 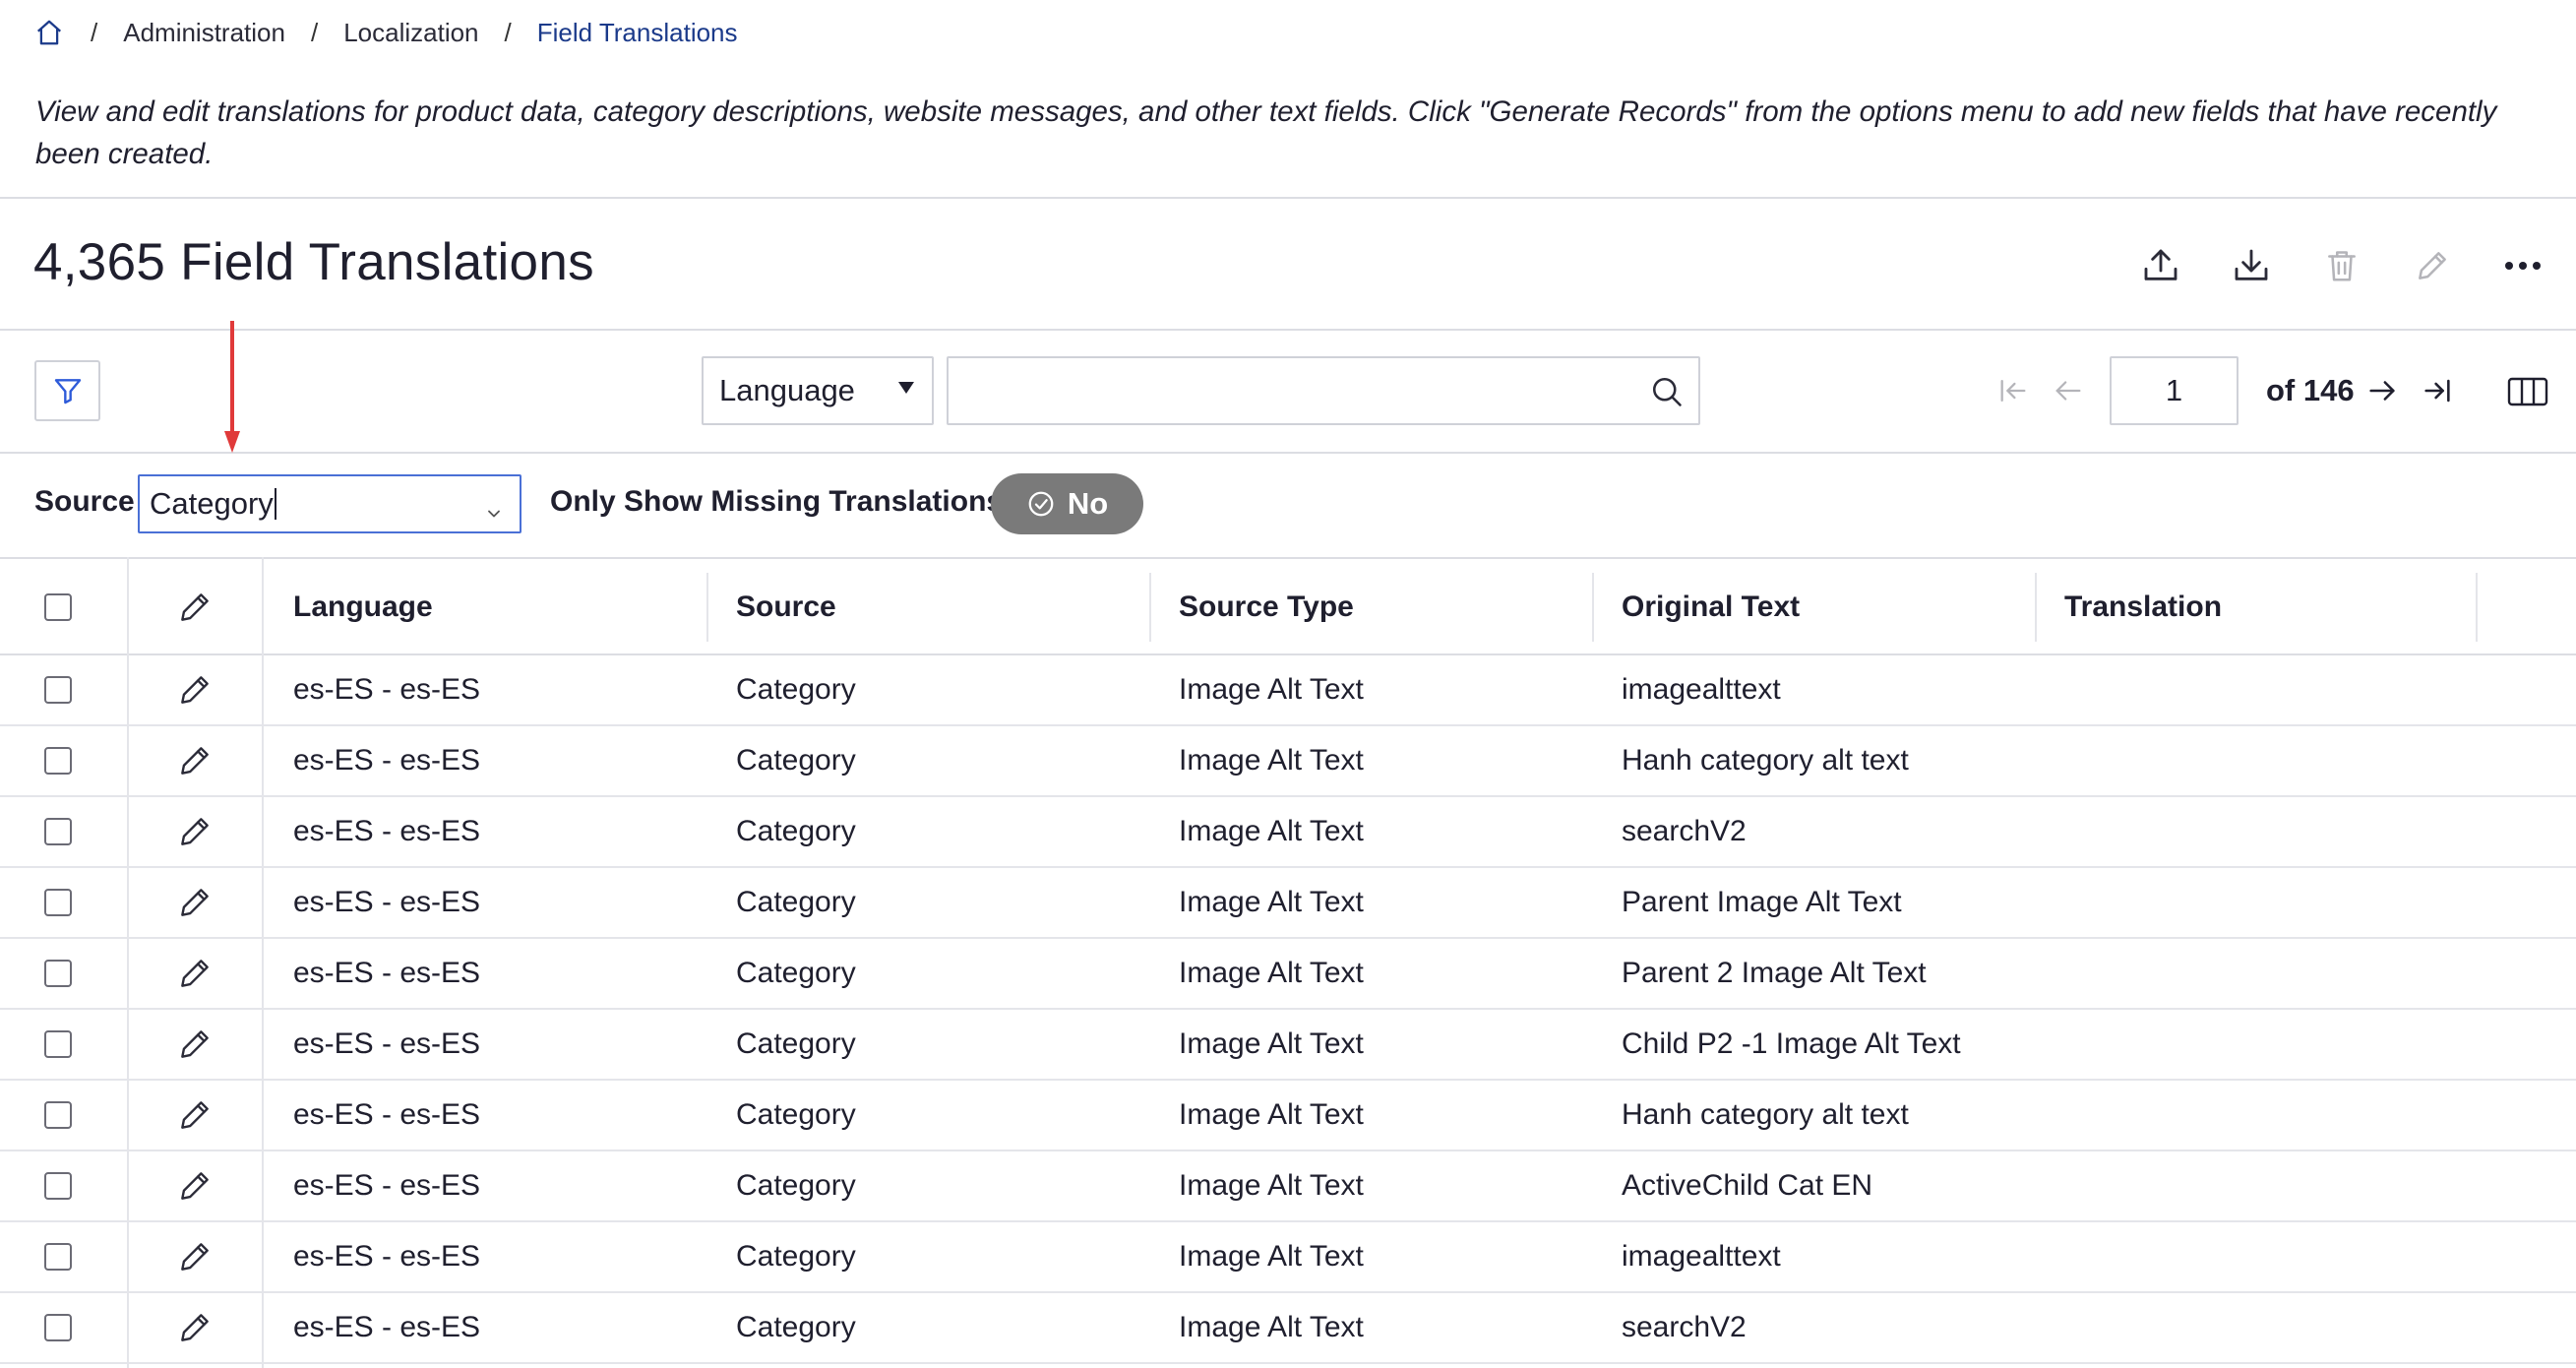 What do you see at coordinates (2161, 265) in the screenshot?
I see `upload-button` at bounding box center [2161, 265].